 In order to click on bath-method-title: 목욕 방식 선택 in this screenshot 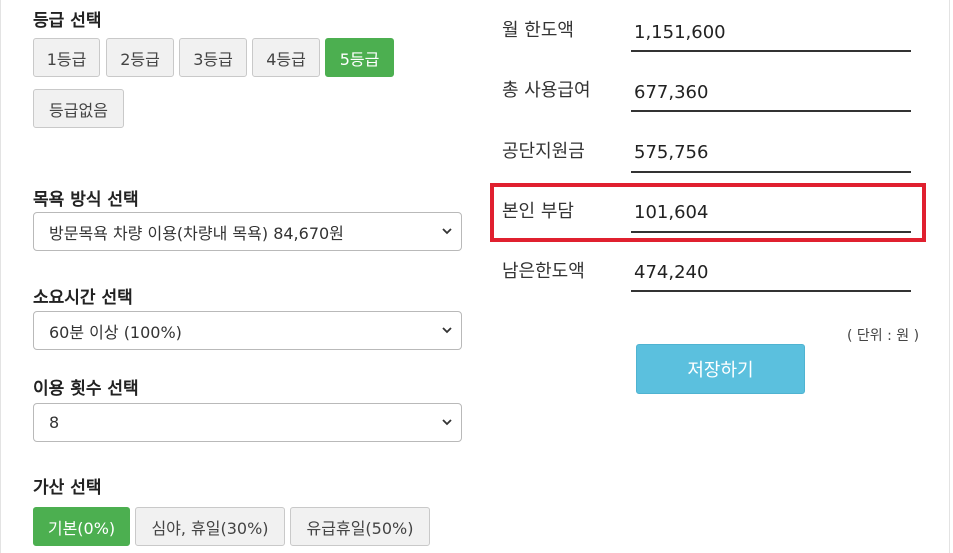, I will do `click(86, 200)`.